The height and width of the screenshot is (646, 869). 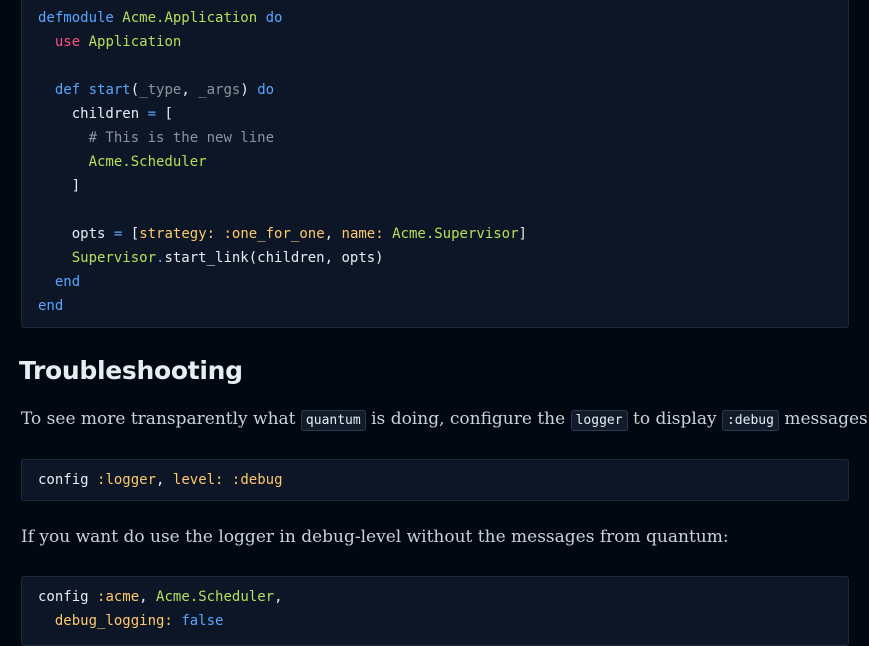 What do you see at coordinates (127, 480) in the screenshot?
I see `code-atom: :logger` at bounding box center [127, 480].